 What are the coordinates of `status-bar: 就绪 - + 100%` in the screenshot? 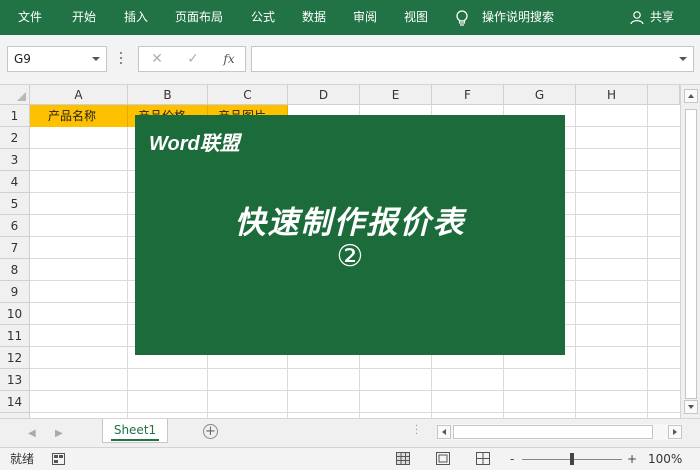 It's located at (350, 458).